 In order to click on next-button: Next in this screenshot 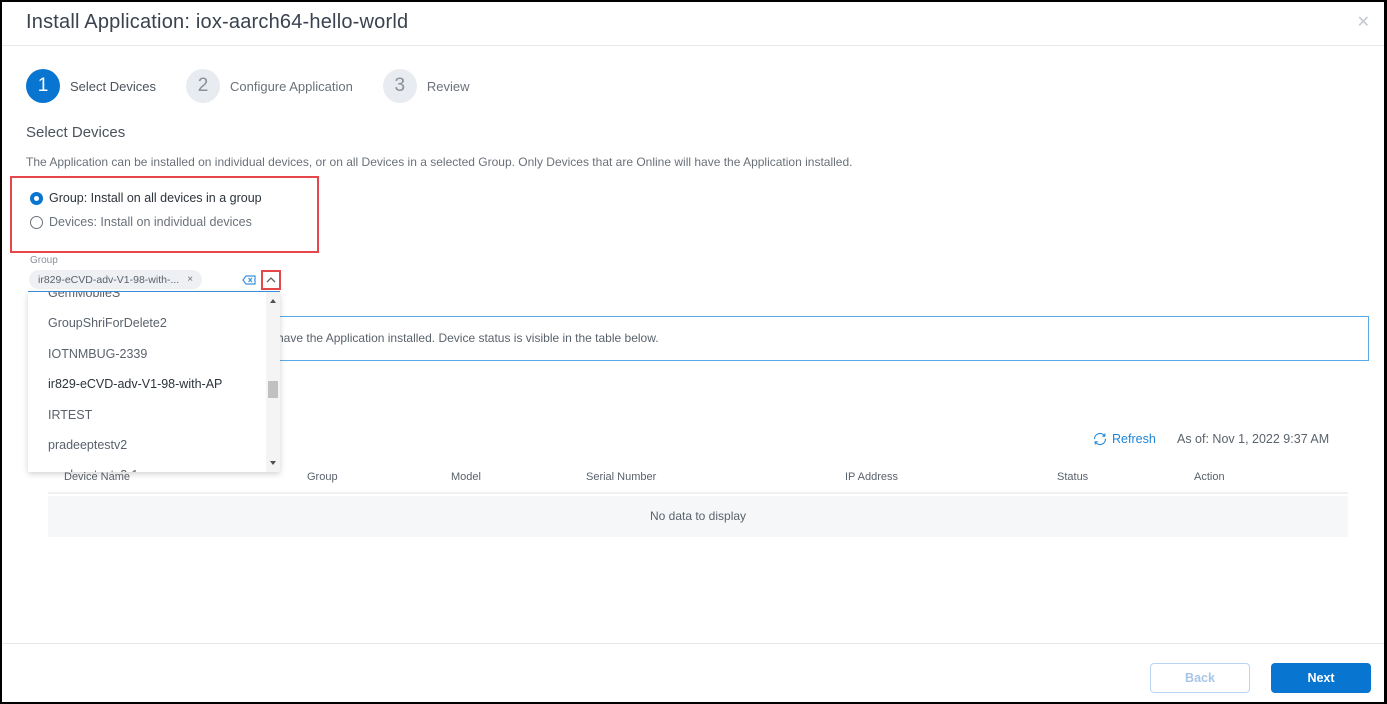, I will do `click(1321, 678)`.